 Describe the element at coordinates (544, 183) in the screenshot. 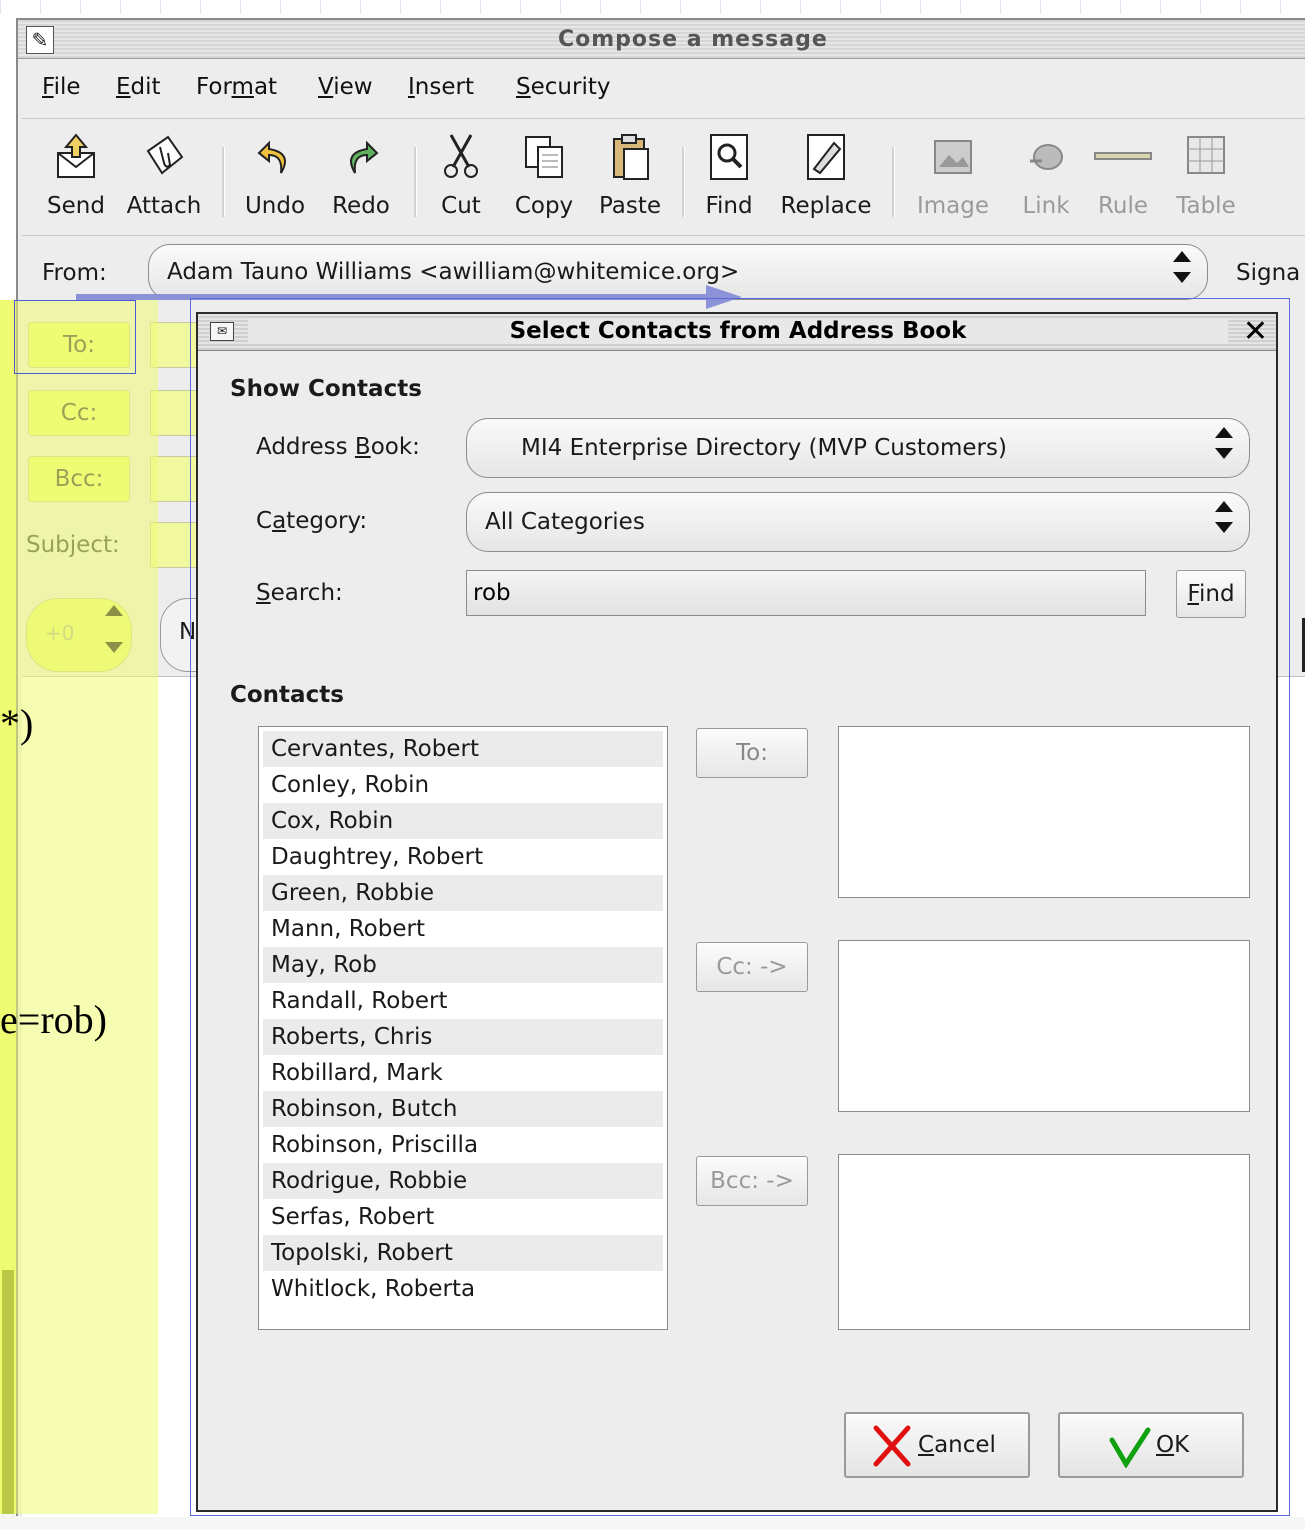

I see `copy-button: Copy` at that location.